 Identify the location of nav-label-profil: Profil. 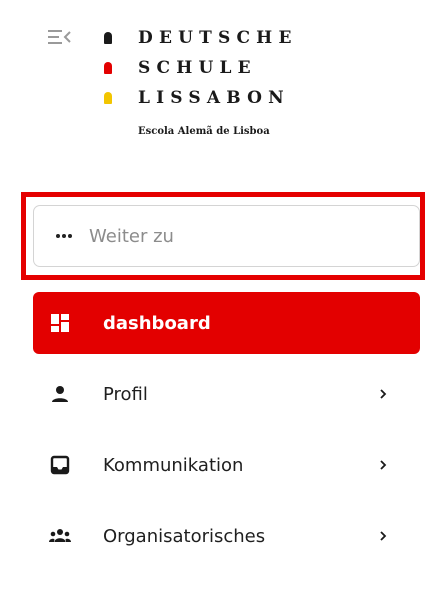
(125, 394).